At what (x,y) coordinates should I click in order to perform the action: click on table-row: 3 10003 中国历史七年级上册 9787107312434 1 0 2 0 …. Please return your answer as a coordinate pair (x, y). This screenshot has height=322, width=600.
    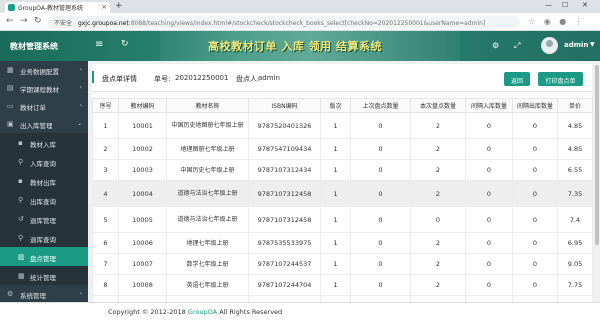
    Looking at the image, I should click on (342, 170).